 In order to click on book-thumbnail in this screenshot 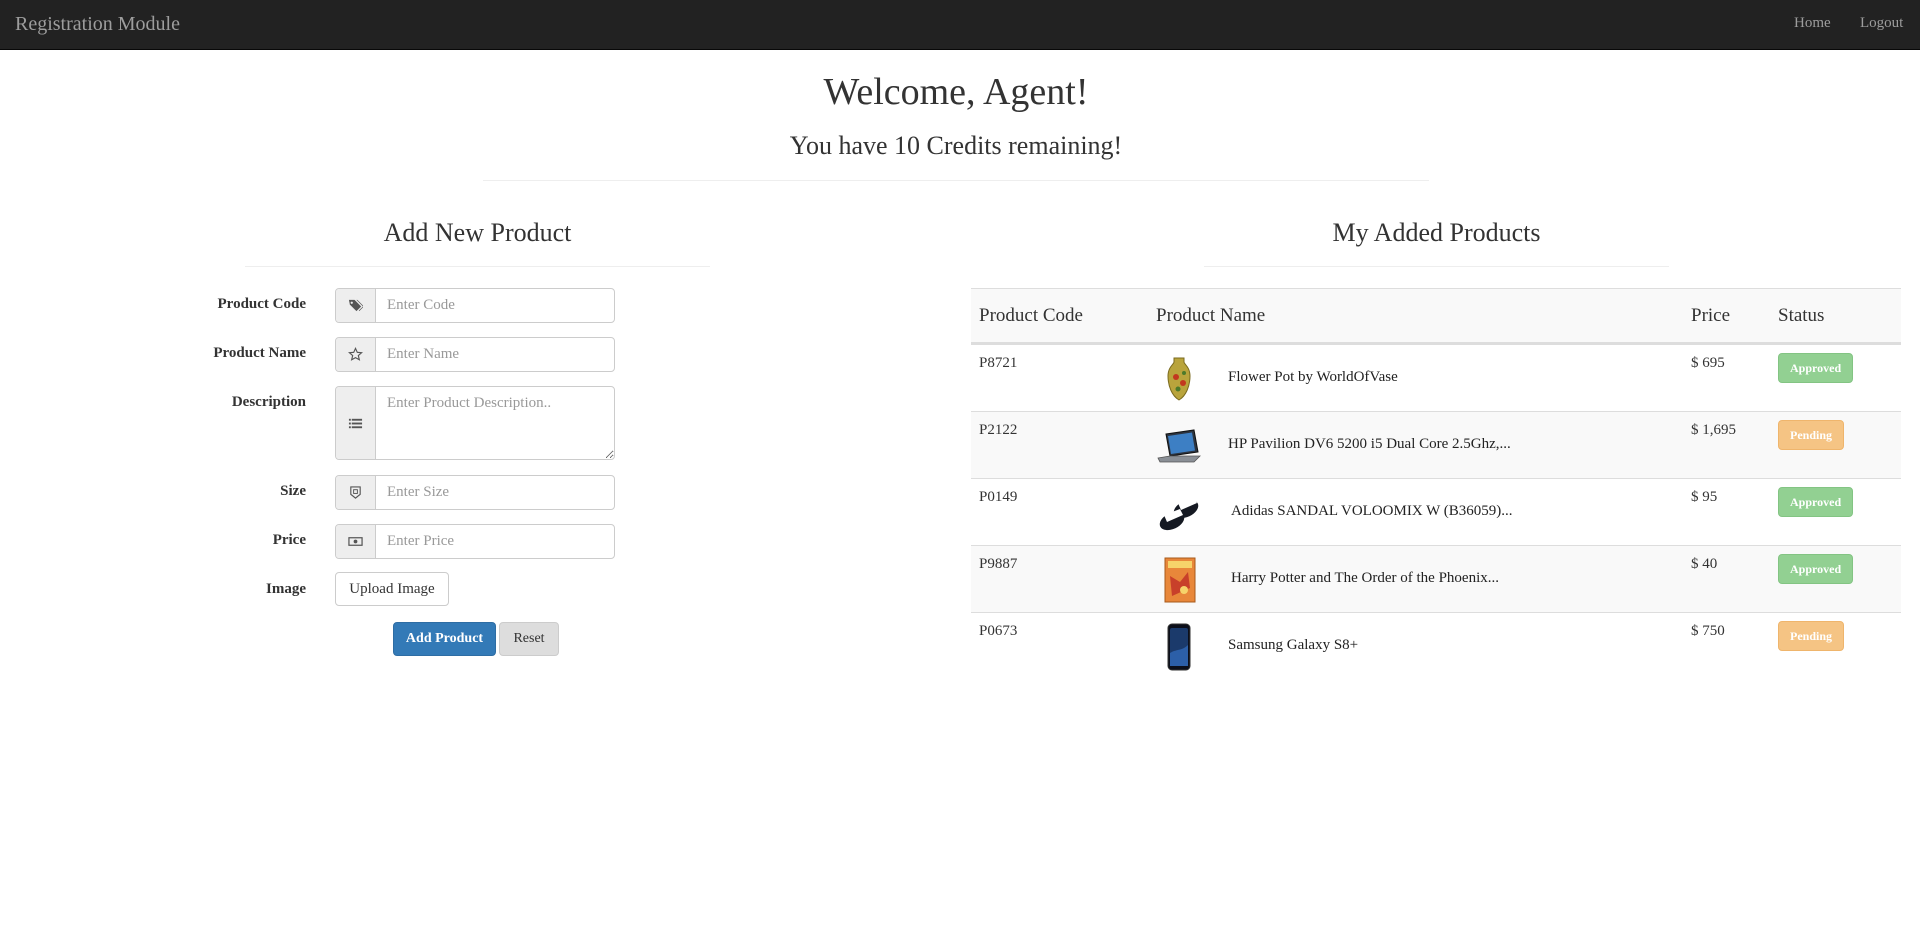, I will do `click(1180, 580)`.